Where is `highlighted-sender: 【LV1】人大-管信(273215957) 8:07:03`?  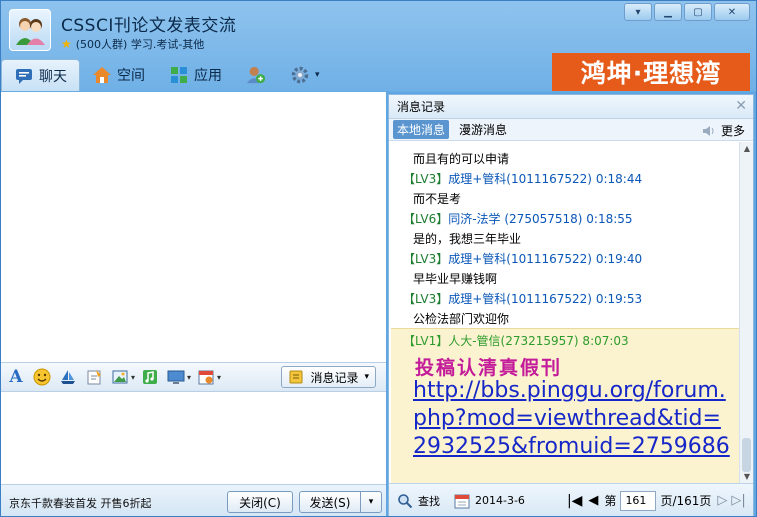
highlighted-sender: 【LV1】人大-管信(273215957) 8:07:03 is located at coordinates (516, 341).